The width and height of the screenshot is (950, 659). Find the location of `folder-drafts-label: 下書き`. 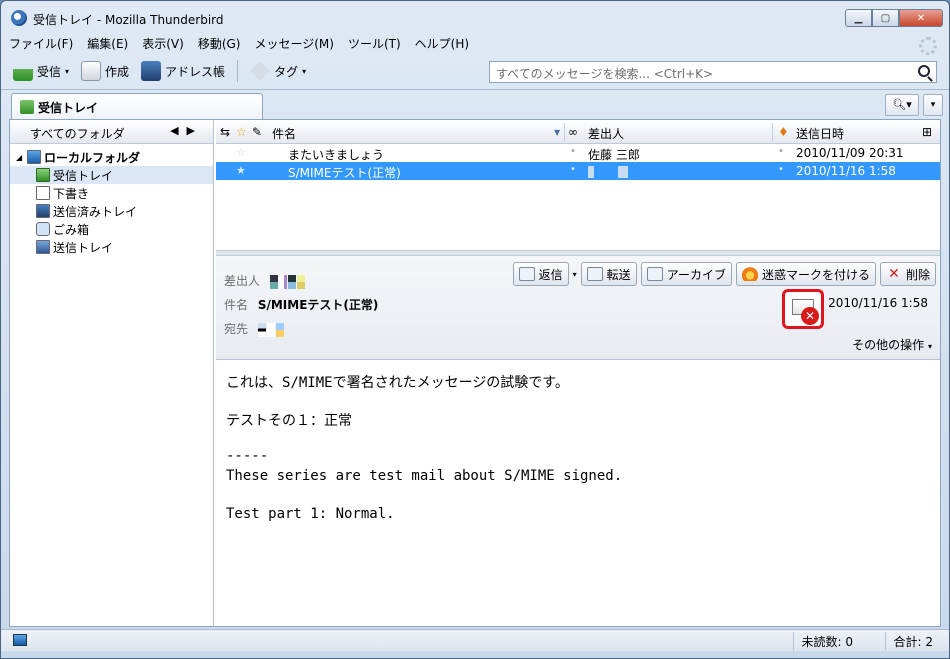

folder-drafts-label: 下書き is located at coordinates (71, 193).